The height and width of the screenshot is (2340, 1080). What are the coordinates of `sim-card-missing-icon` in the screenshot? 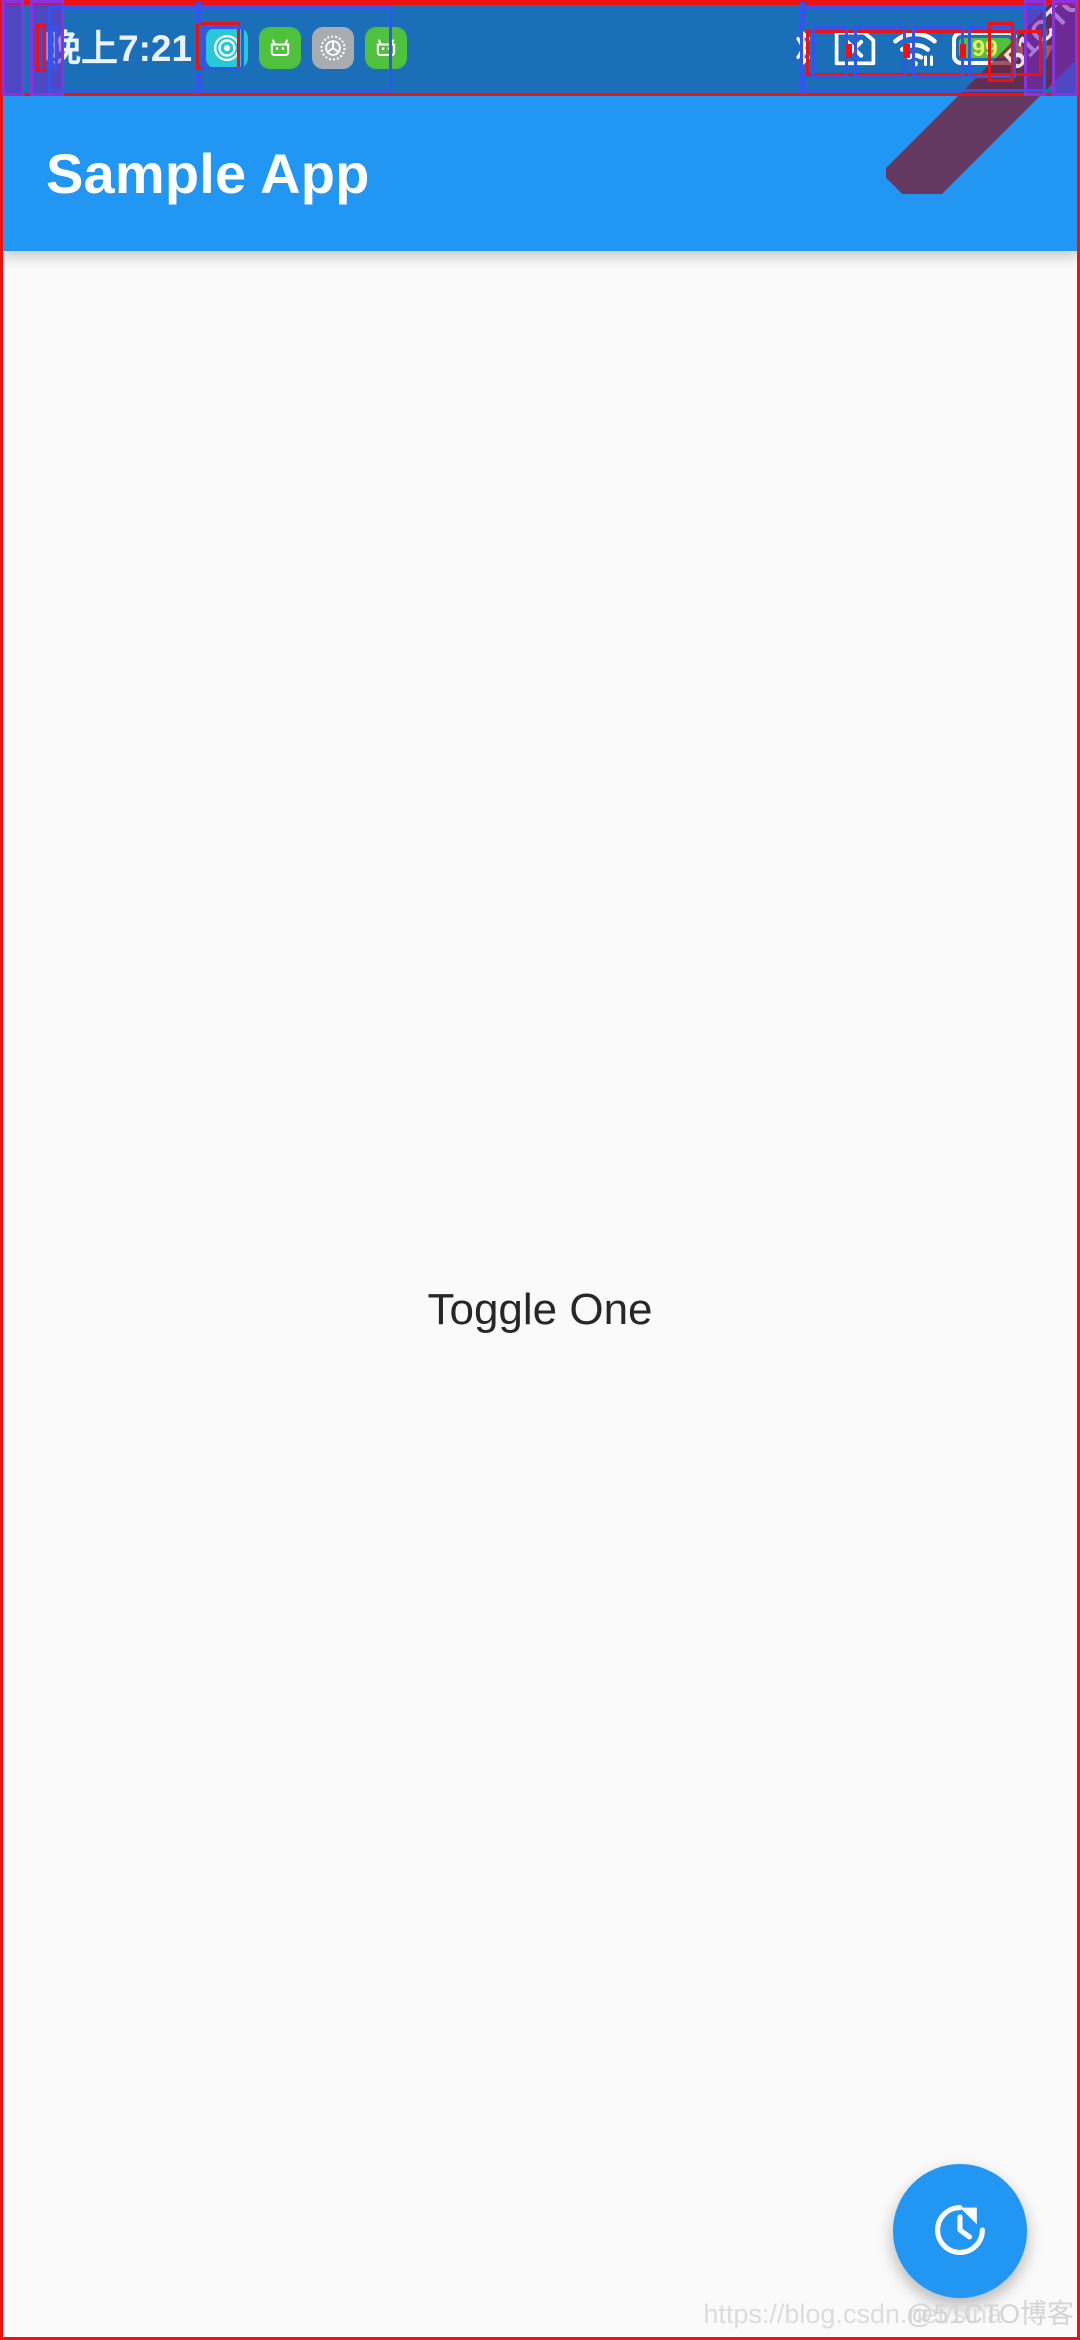 It's located at (855, 48).